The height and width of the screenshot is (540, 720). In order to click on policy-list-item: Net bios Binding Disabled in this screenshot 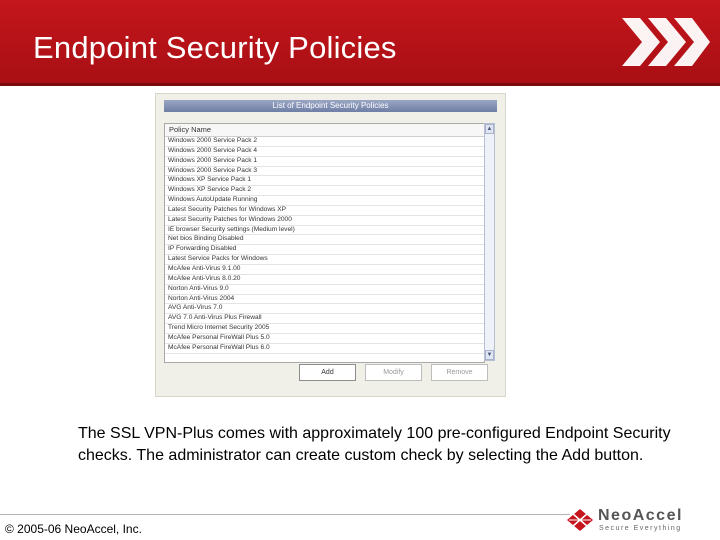, I will do `click(324, 240)`.